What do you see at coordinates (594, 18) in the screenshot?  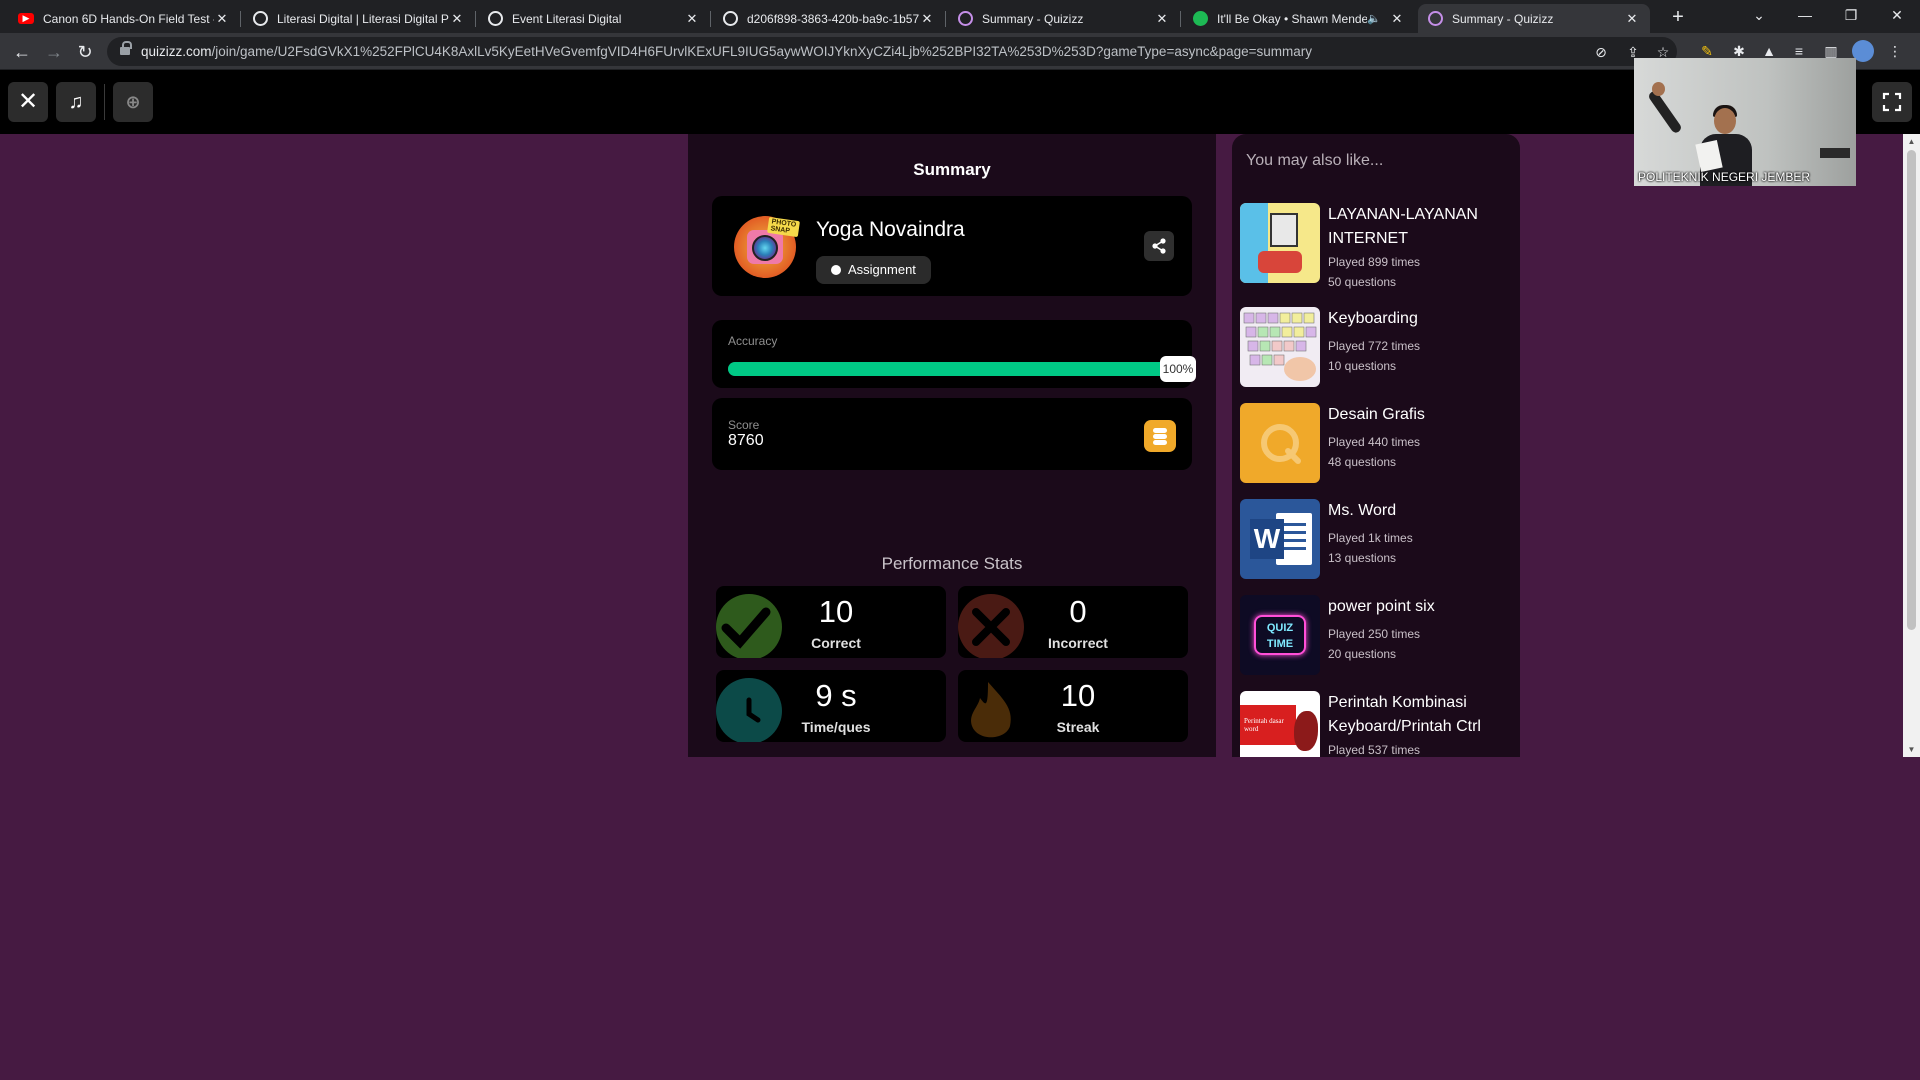 I see `browser-tab: Event Literasi Digital ✕` at bounding box center [594, 18].